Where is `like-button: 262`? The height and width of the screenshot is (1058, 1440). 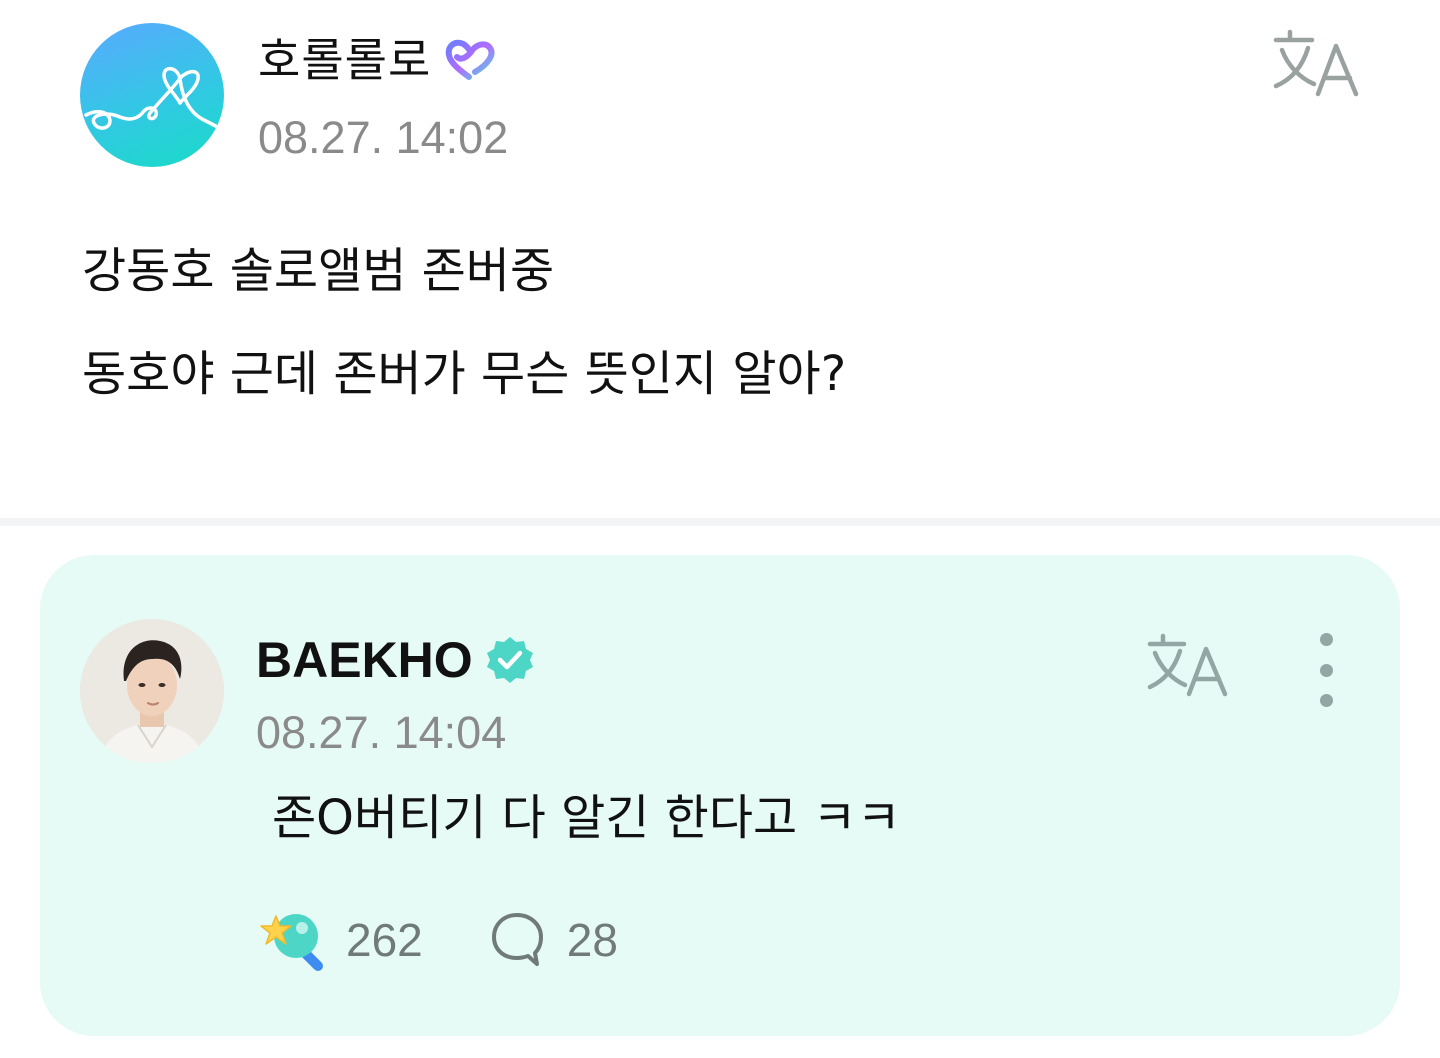 like-button: 262 is located at coordinates (340, 940).